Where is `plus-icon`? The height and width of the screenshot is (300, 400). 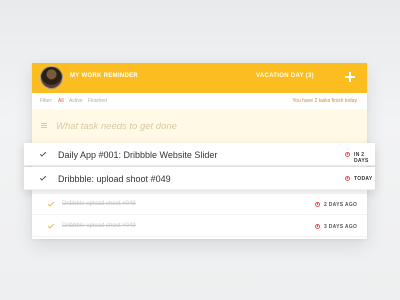
plus-icon is located at coordinates (350, 77).